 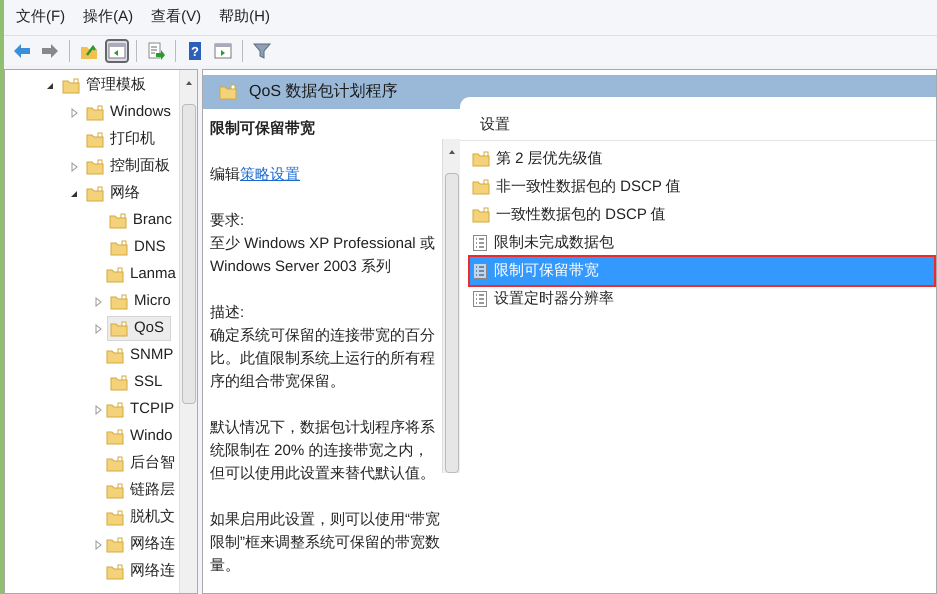 What do you see at coordinates (323, 359) in the screenshot?
I see `description-text: 确定系统可保留的连接带宽的百分比。此值限制系统上运行的所有程序的组合带宽保留。` at bounding box center [323, 359].